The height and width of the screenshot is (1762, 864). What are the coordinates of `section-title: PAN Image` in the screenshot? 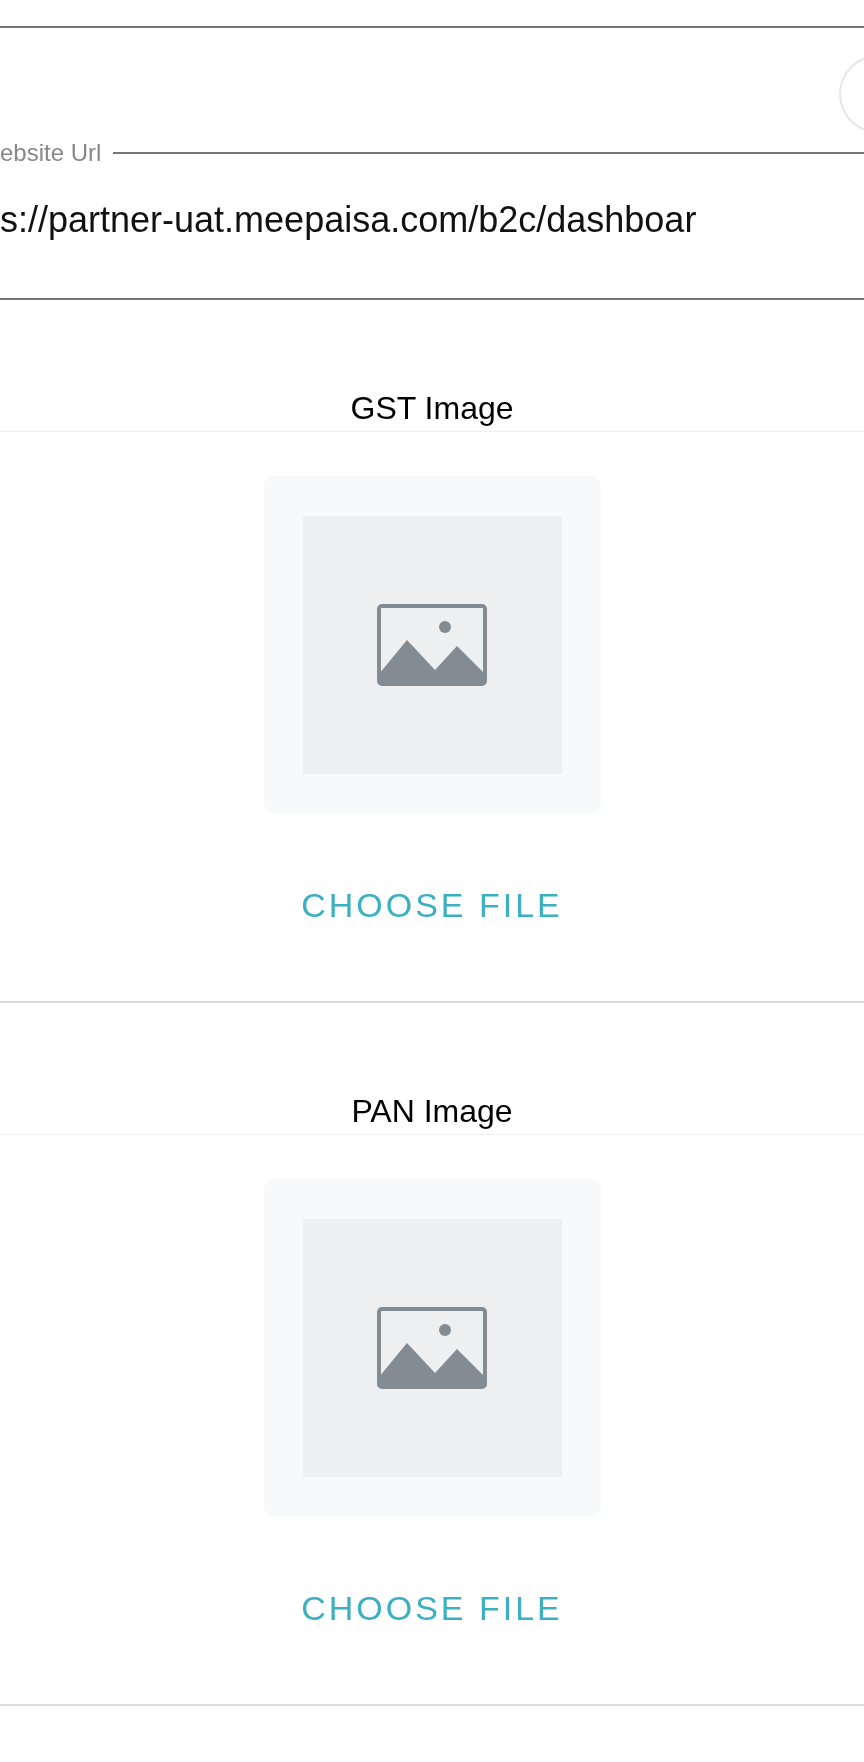 It's located at (432, 1111).